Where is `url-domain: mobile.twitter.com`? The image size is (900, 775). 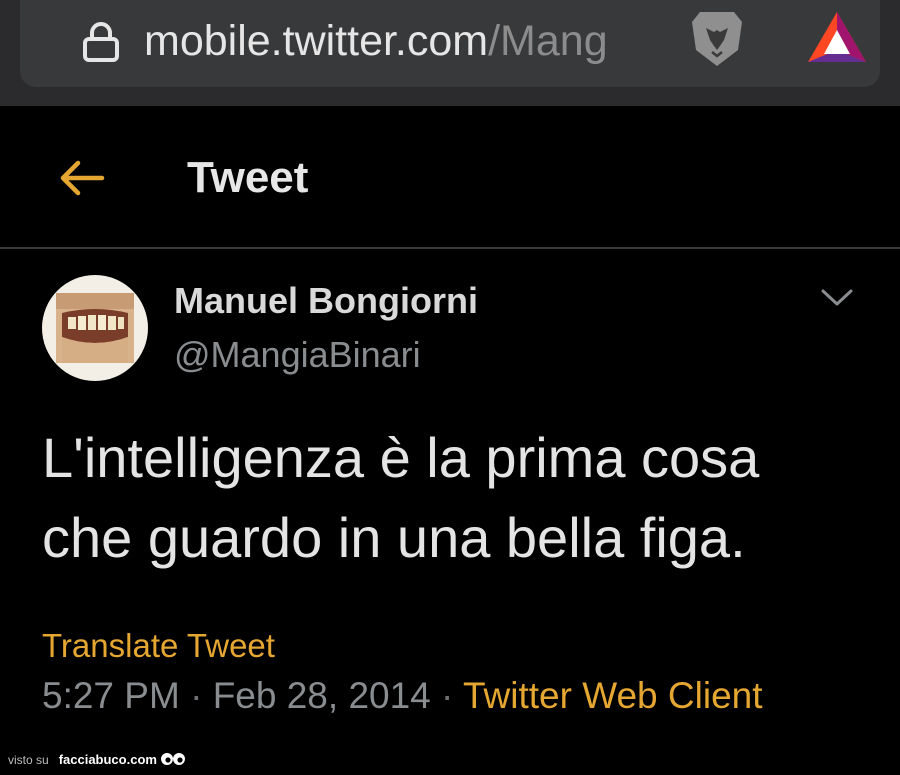 url-domain: mobile.twitter.com is located at coordinates (316, 41).